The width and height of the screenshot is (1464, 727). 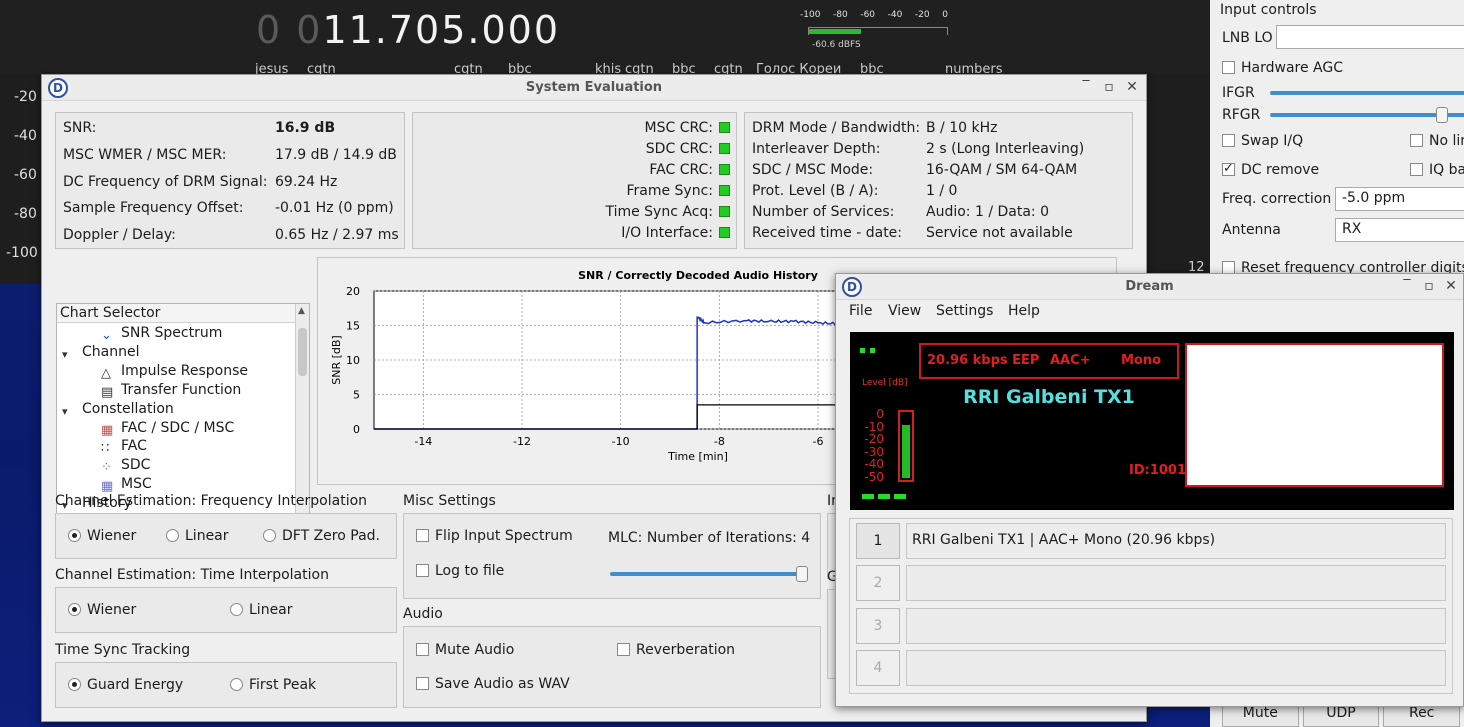 What do you see at coordinates (1370, 37) in the screenshot?
I see `lnb-lo-input` at bounding box center [1370, 37].